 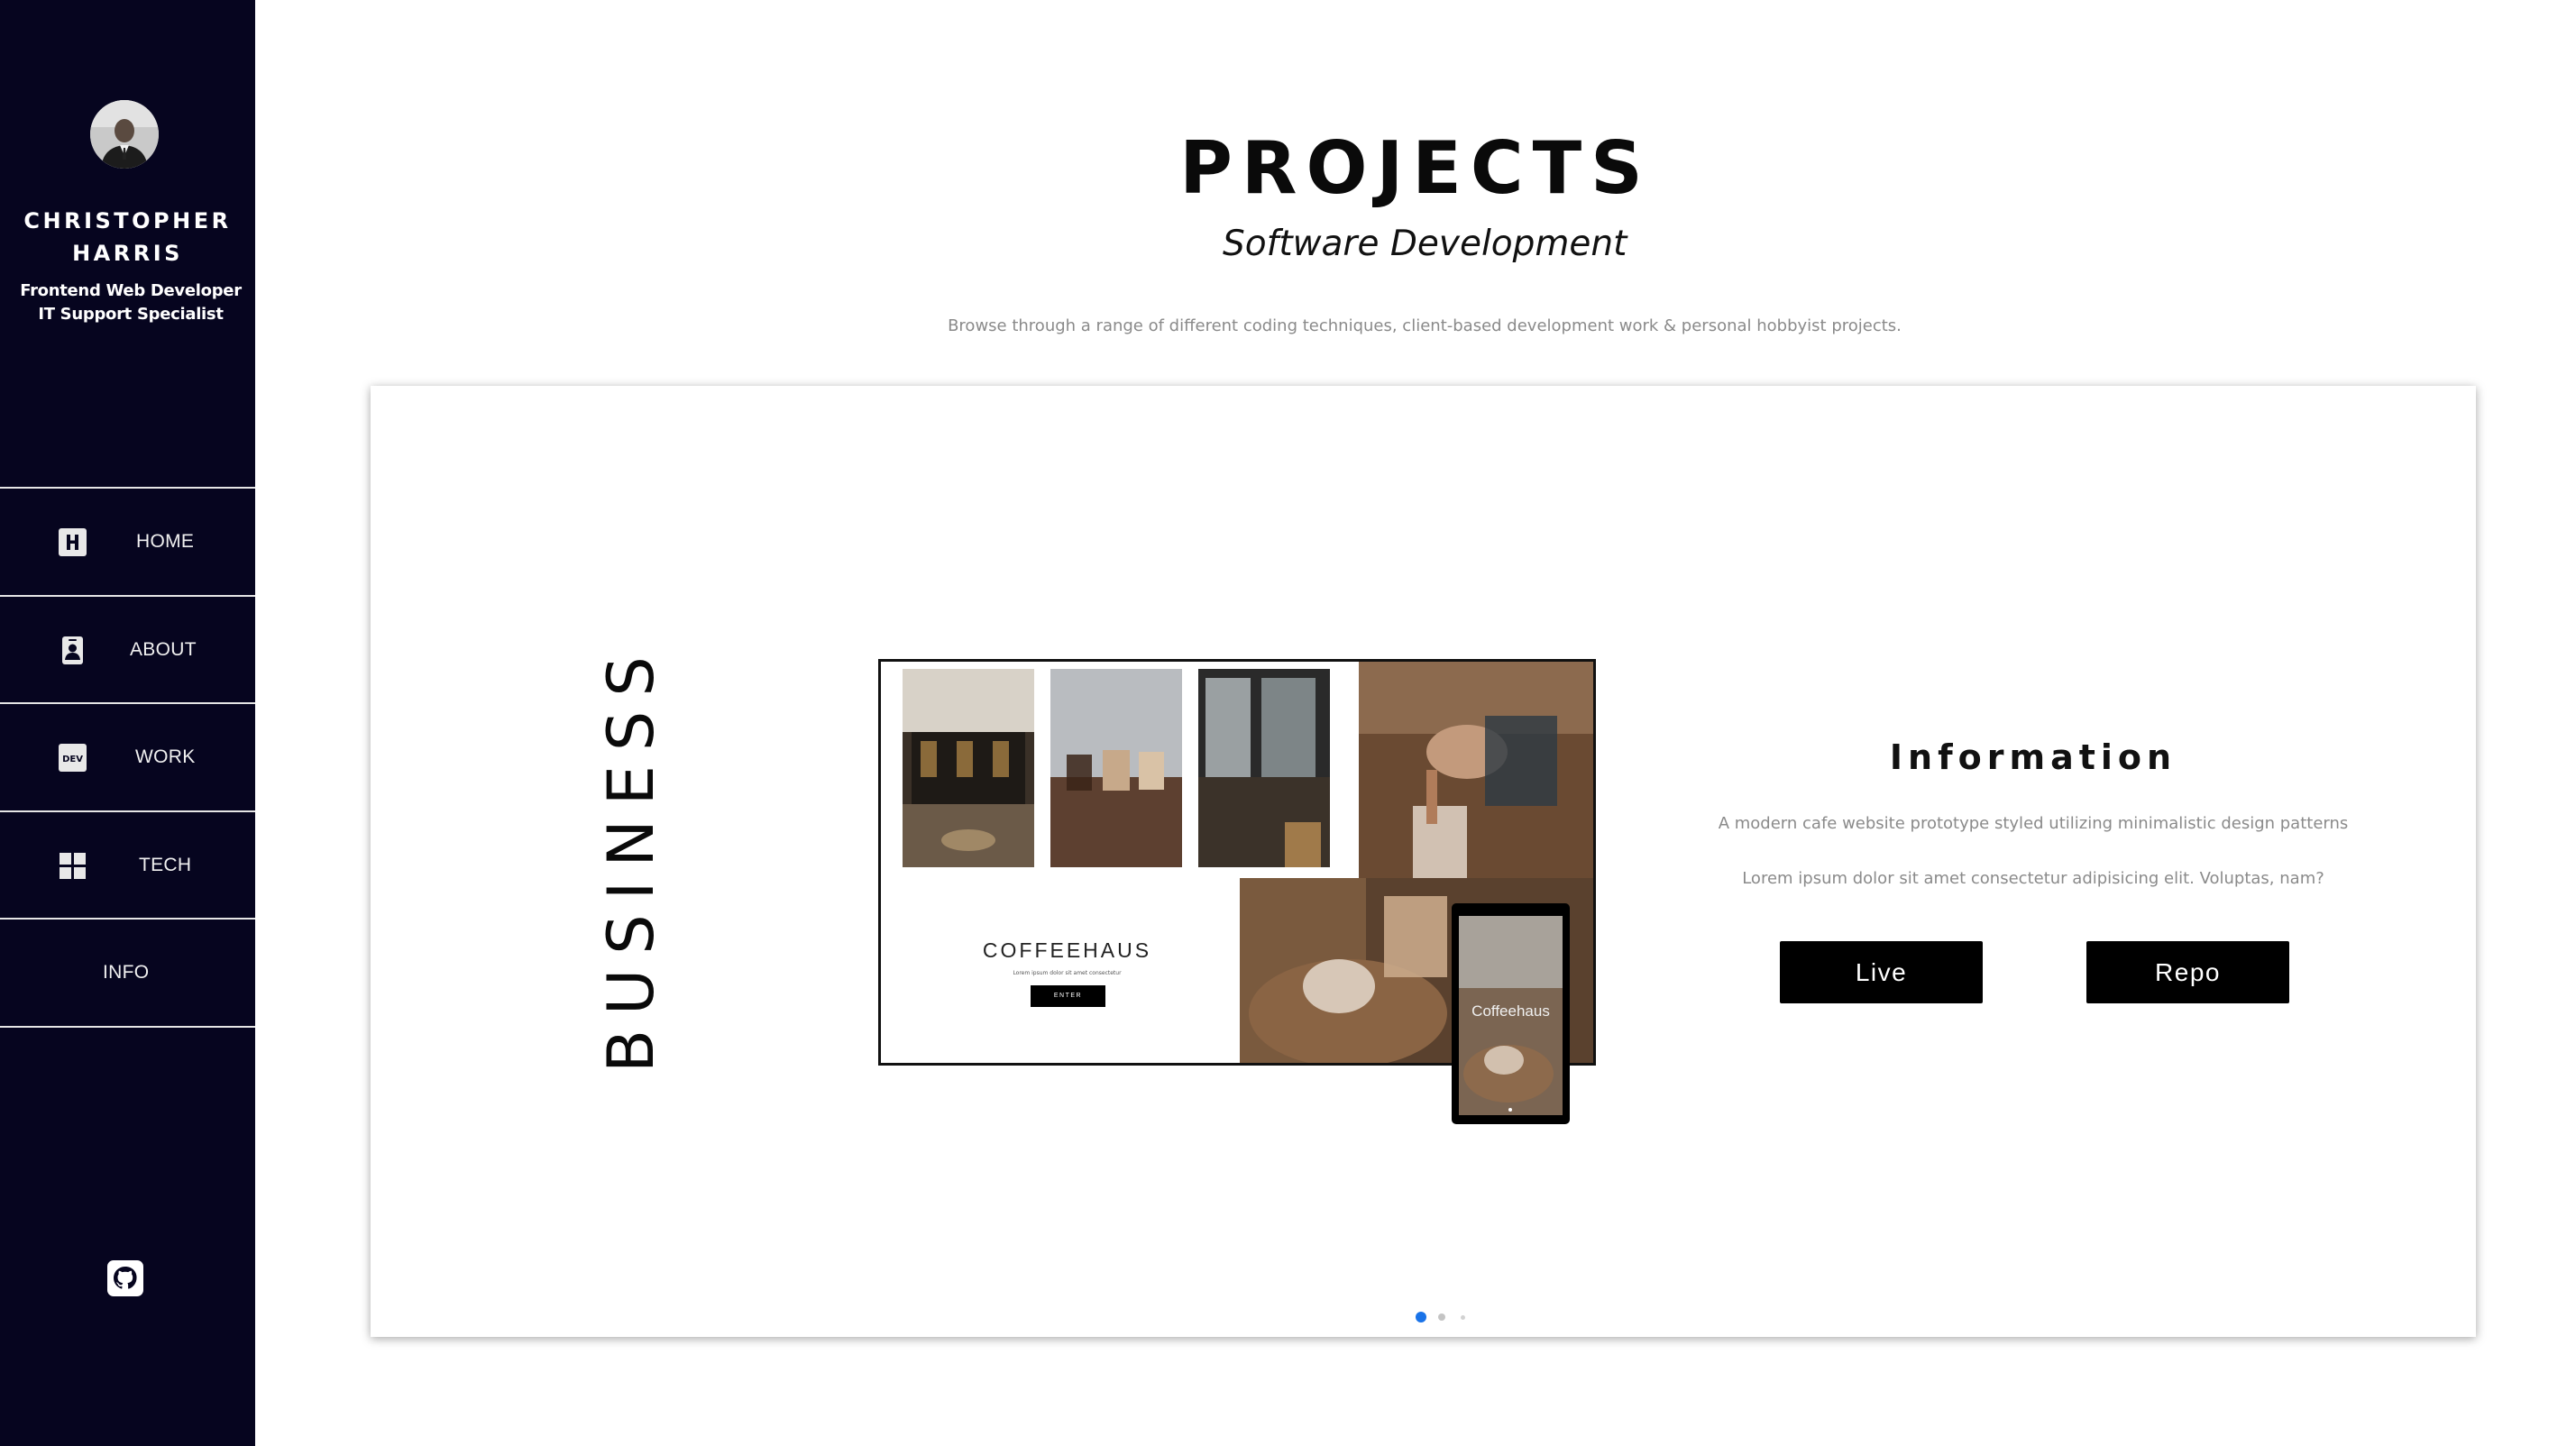 I want to click on preview-site-tagline: Lorem ipsum dolor sit amet consectetur, so click(x=1067, y=973).